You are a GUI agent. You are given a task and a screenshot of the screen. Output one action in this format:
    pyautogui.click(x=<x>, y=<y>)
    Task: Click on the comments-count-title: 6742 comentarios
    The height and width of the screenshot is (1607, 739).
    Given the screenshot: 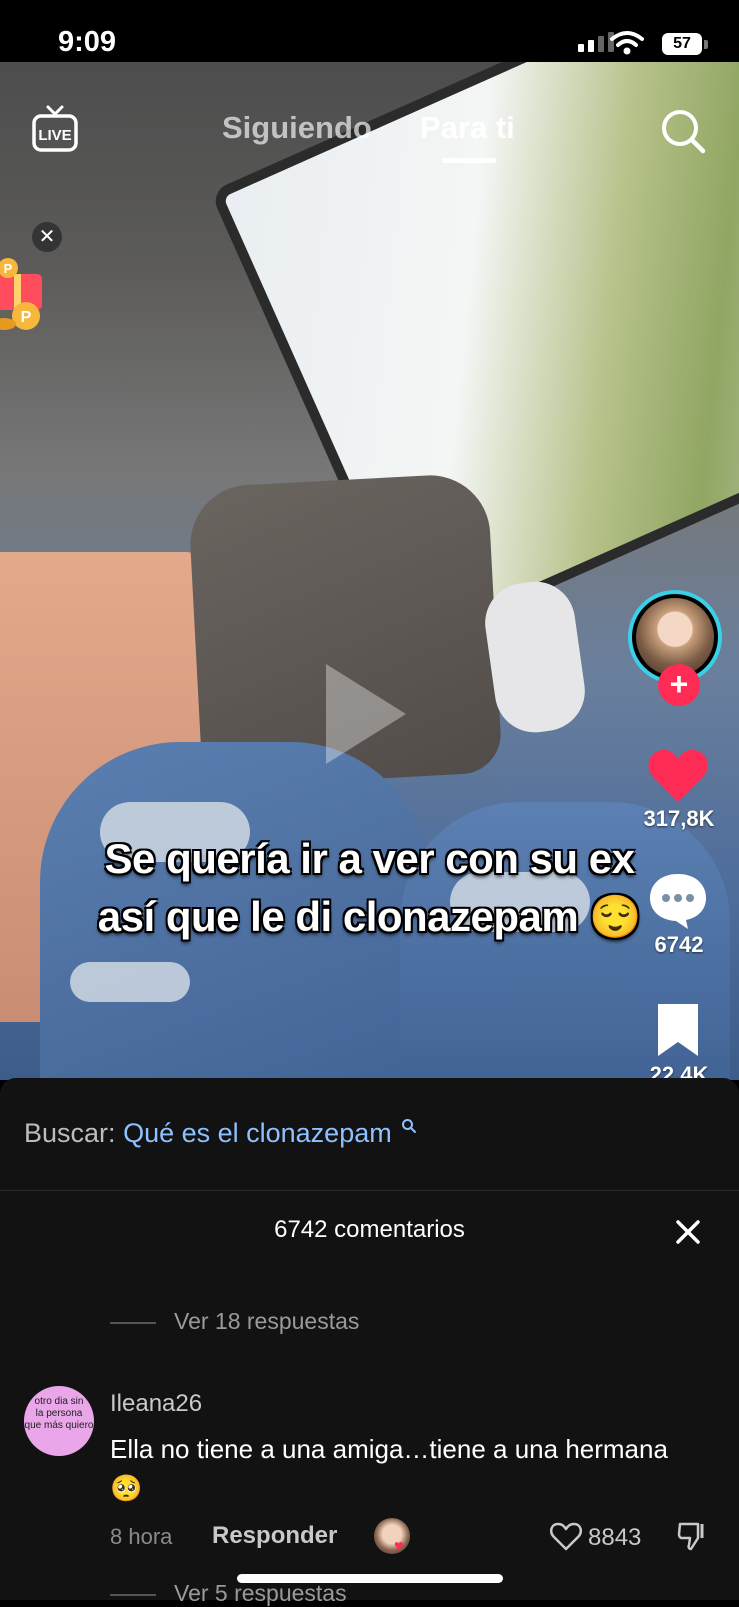 What is the action you would take?
    pyautogui.click(x=369, y=1229)
    